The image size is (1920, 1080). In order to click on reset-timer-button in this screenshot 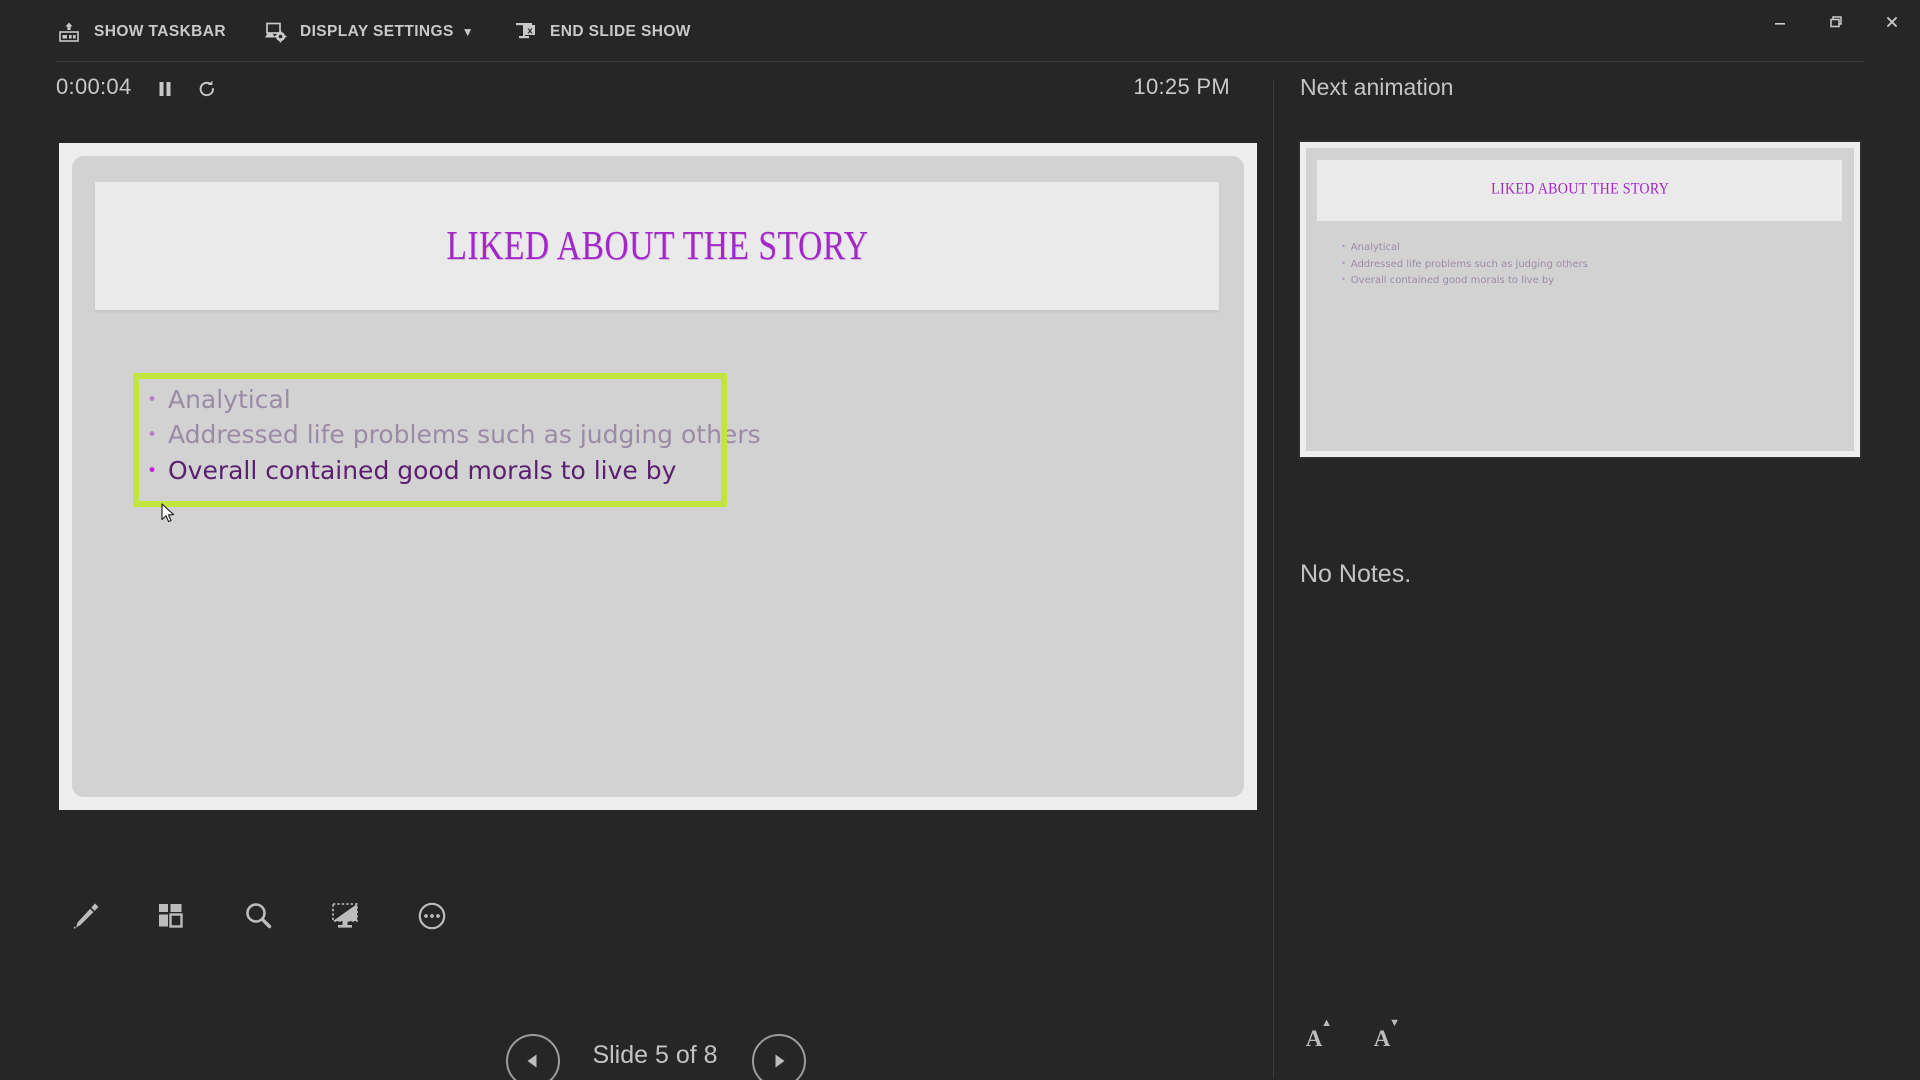, I will do `click(207, 89)`.